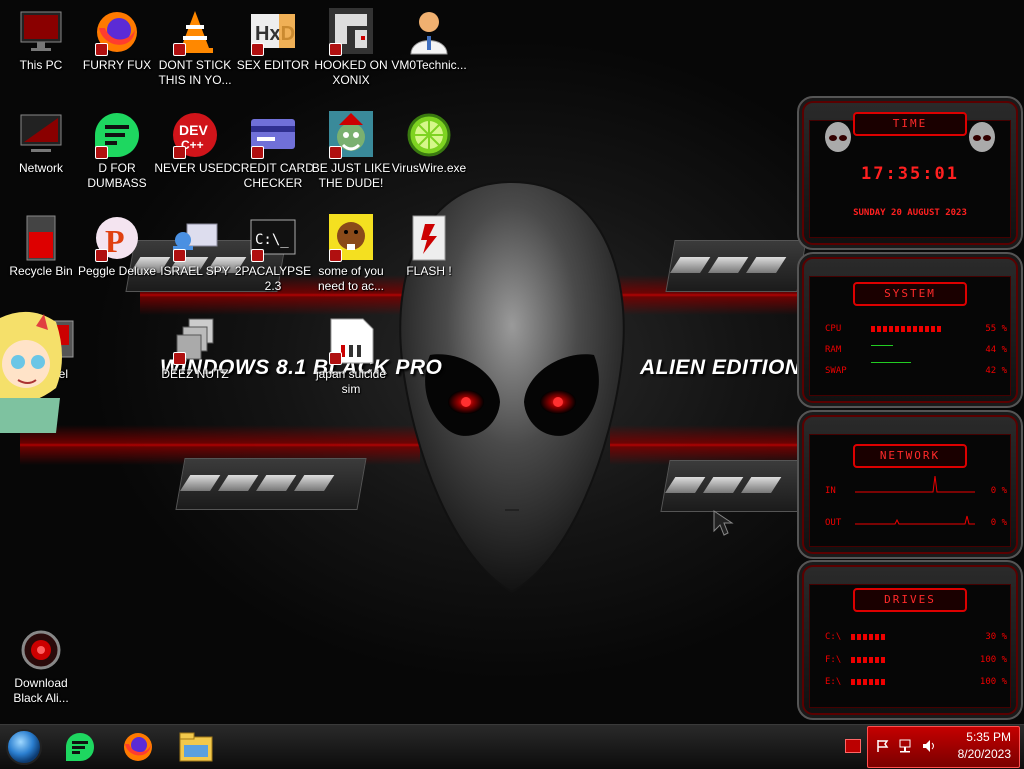 The image size is (1024, 769). What do you see at coordinates (883, 746) in the screenshot?
I see `action-center-flag-icon` at bounding box center [883, 746].